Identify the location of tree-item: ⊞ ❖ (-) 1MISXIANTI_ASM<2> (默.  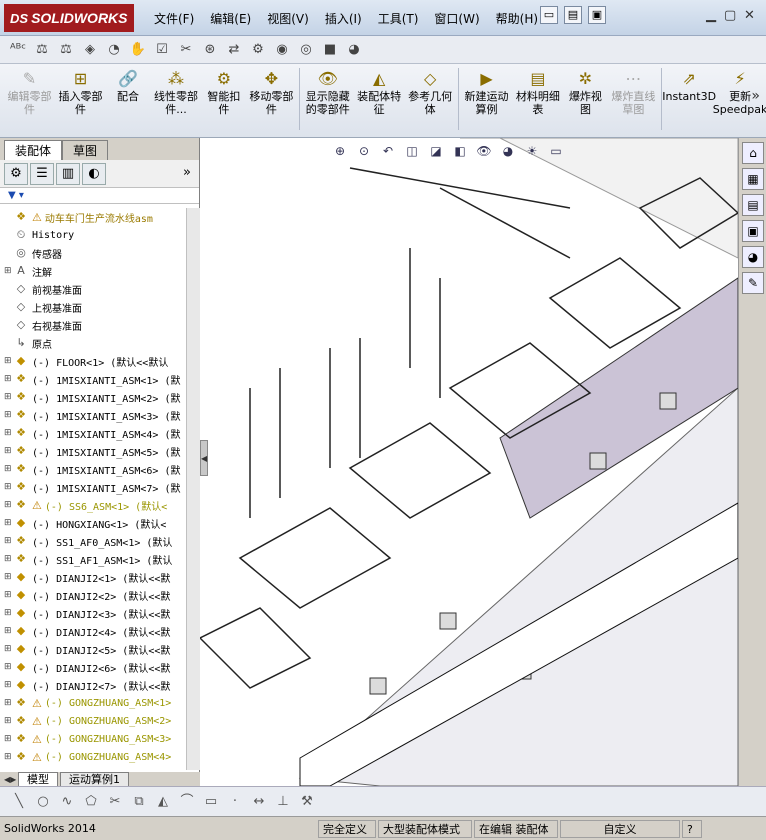
(93, 397).